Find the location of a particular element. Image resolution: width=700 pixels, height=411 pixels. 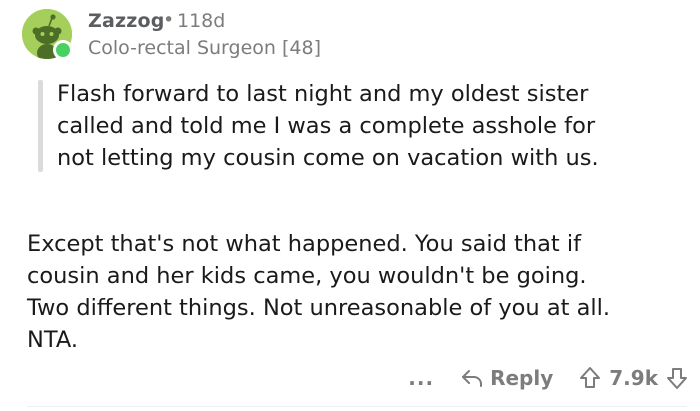

upvote-button is located at coordinates (590, 378).